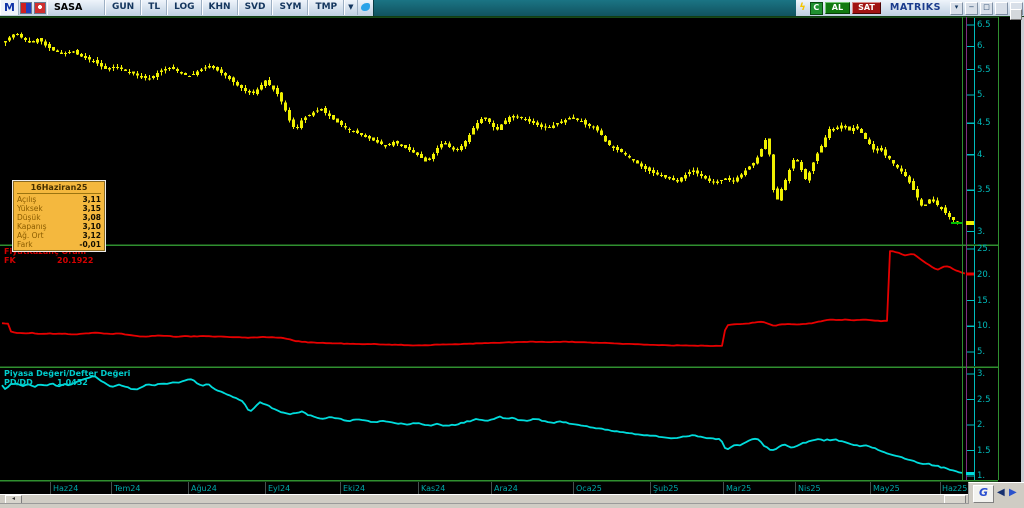 The image size is (1024, 508). I want to click on window-extra-1-button, so click(1001, 8).